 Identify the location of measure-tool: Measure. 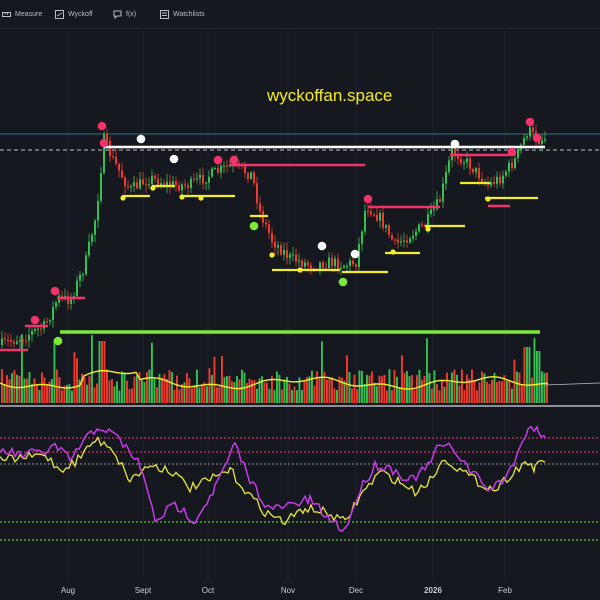
(22, 14).